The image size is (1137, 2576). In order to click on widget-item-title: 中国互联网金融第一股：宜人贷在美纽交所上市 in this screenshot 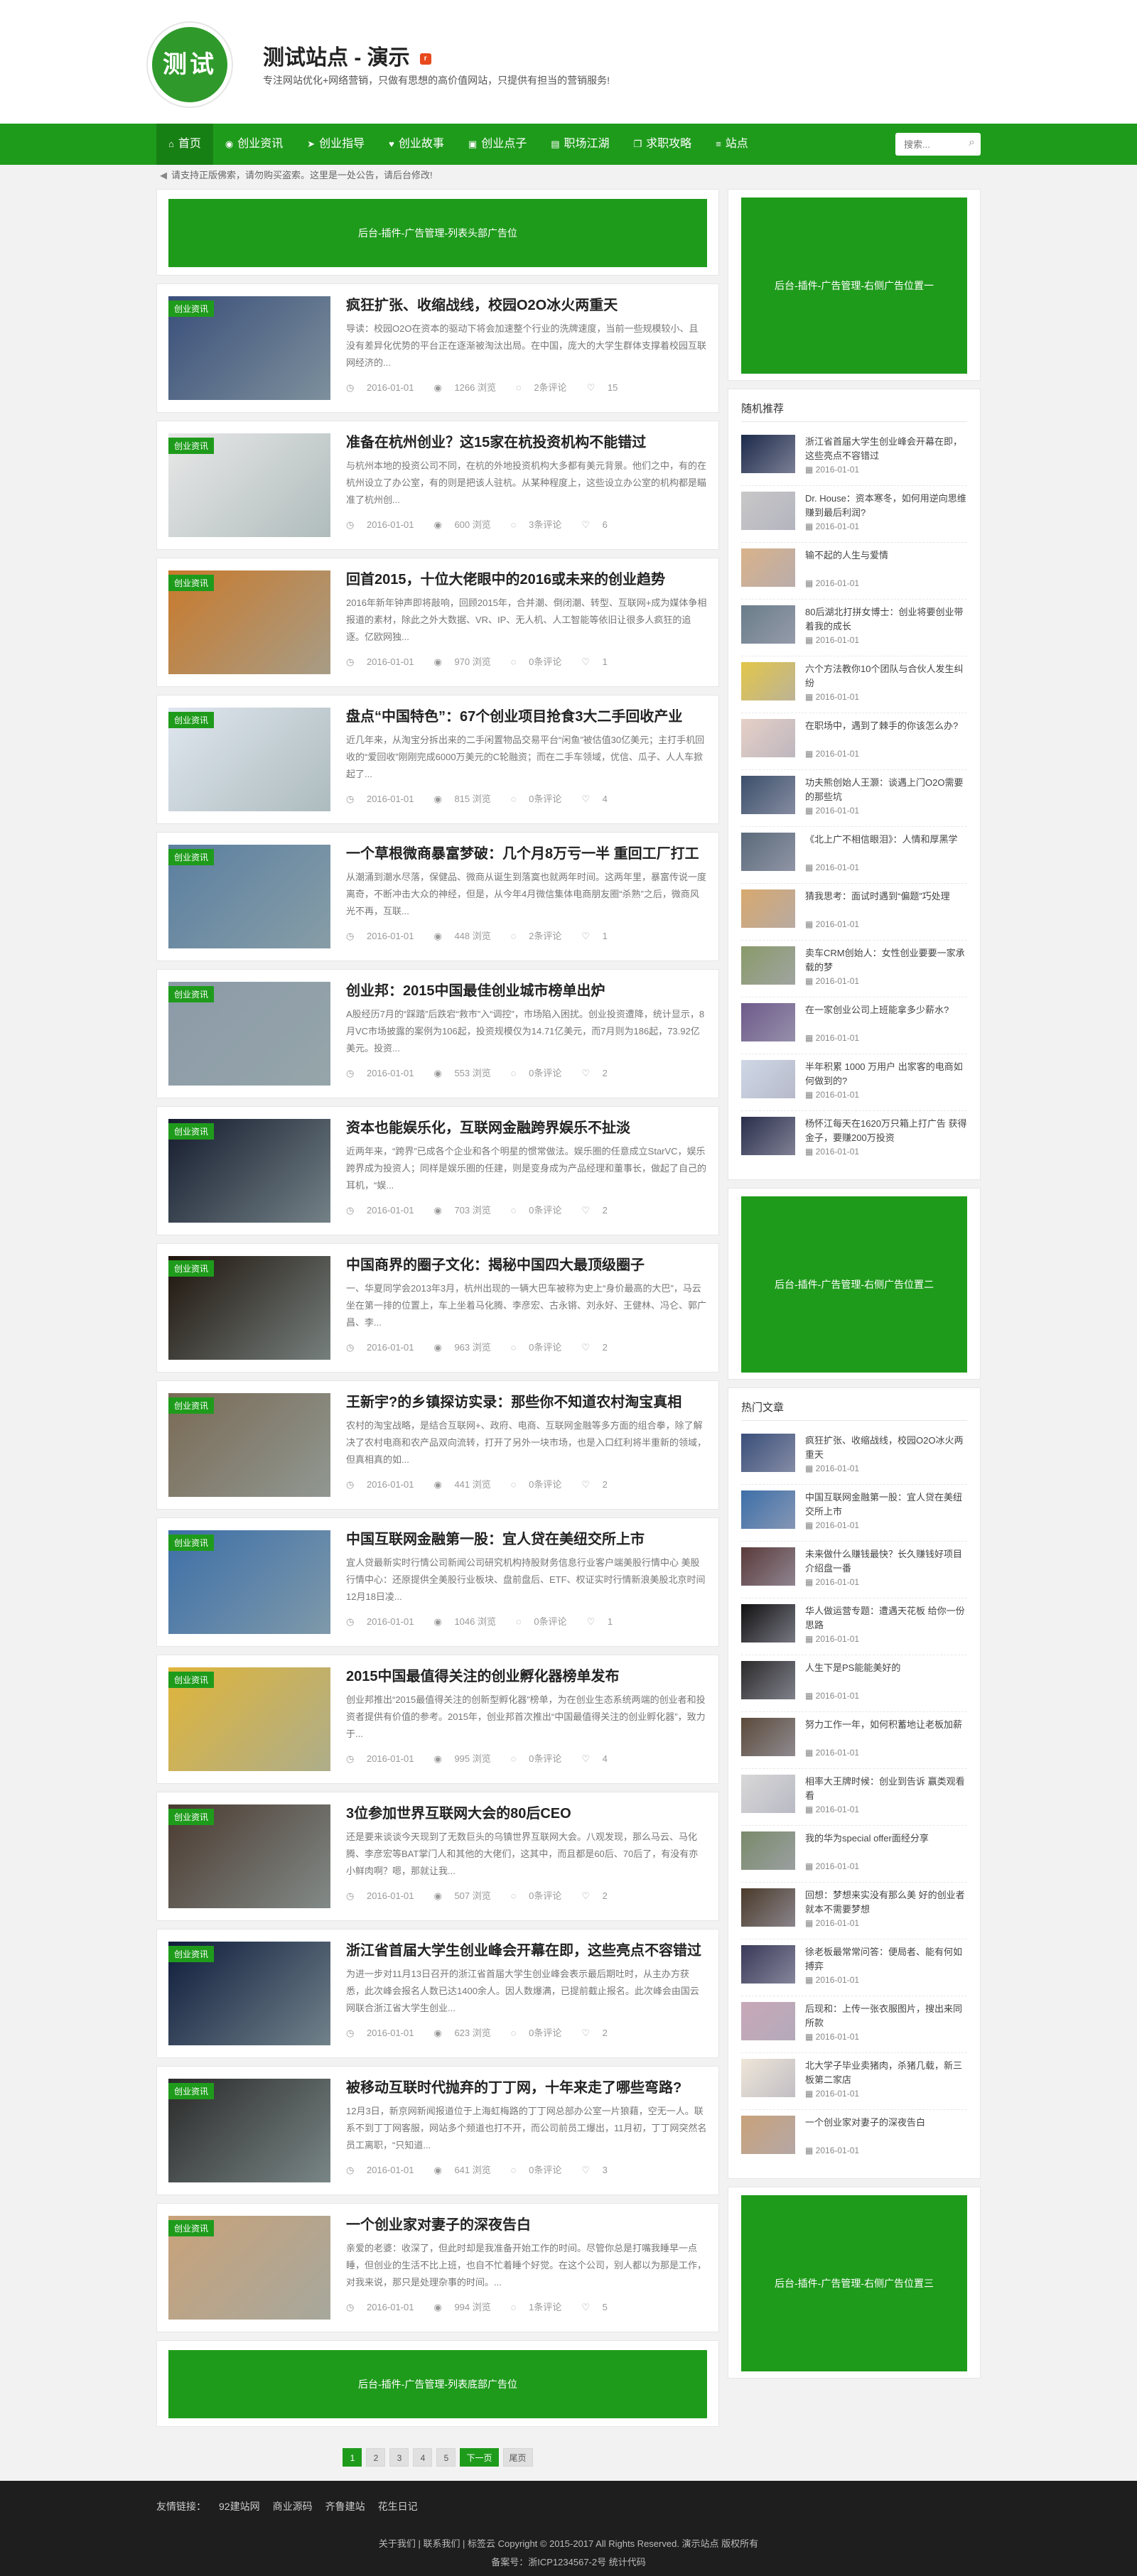, I will do `click(886, 1504)`.